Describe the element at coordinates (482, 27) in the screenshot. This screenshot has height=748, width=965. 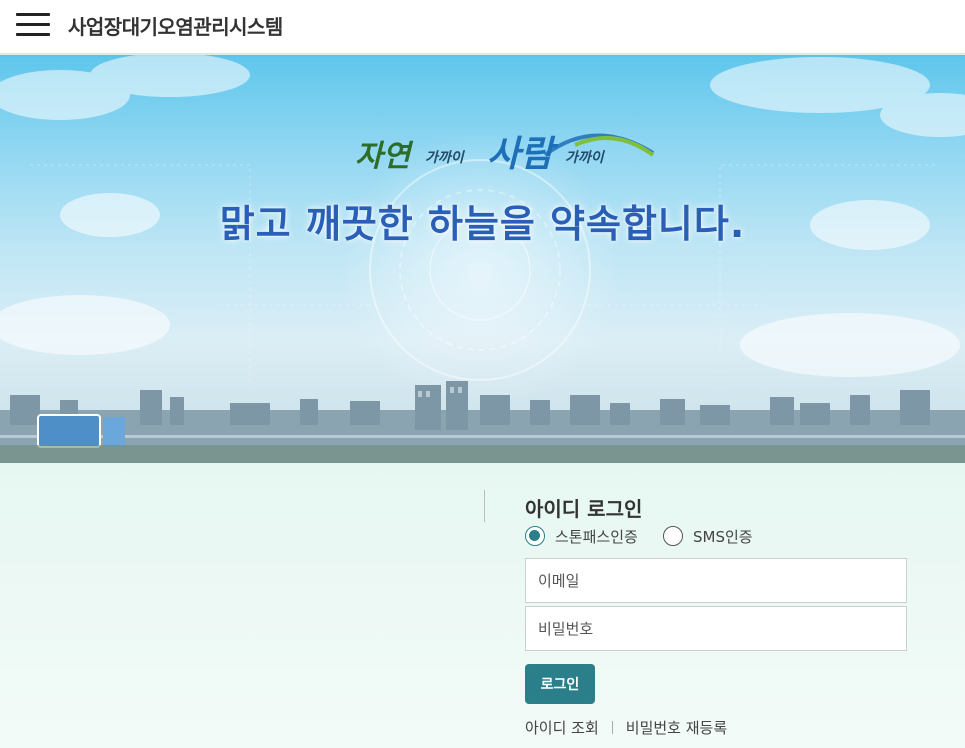
I see `top-bar: 사업장대기오염관리시스템` at that location.